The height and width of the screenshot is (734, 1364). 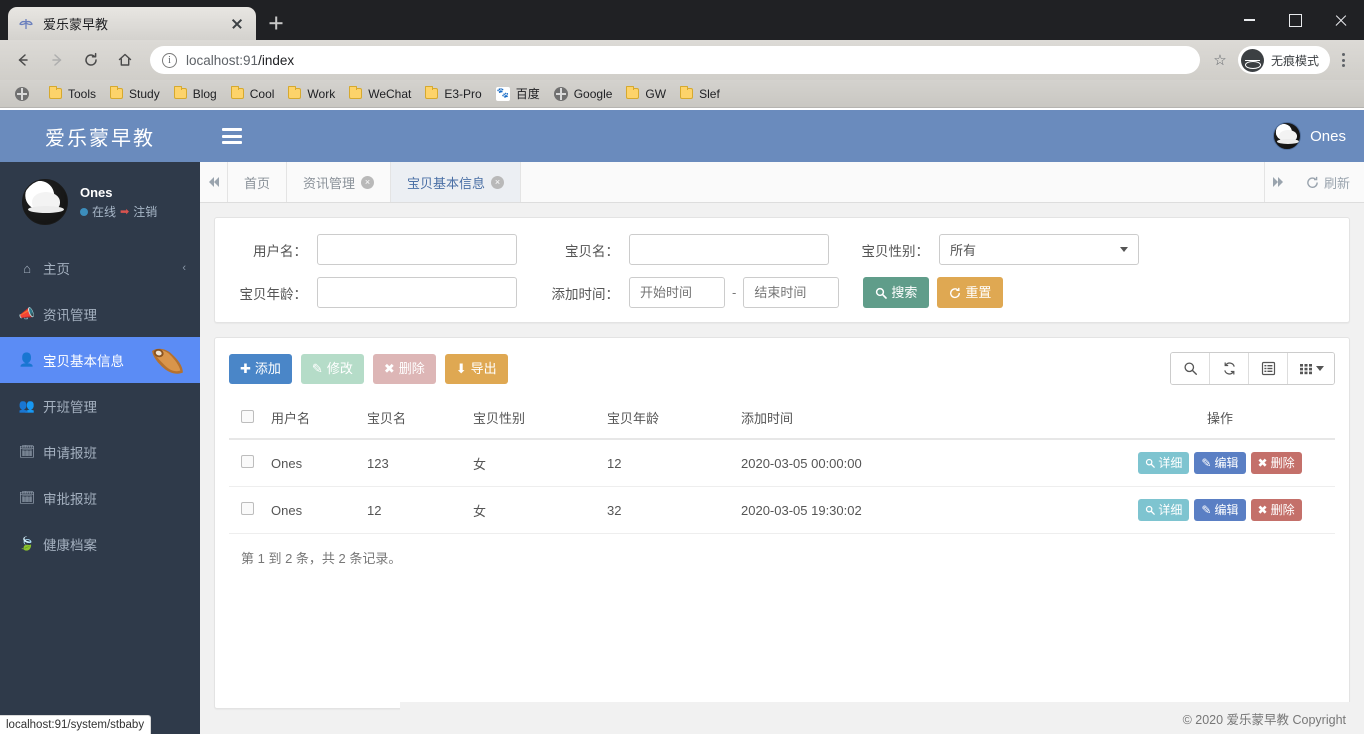 I want to click on table-list-view-icon, so click(x=1268, y=368).